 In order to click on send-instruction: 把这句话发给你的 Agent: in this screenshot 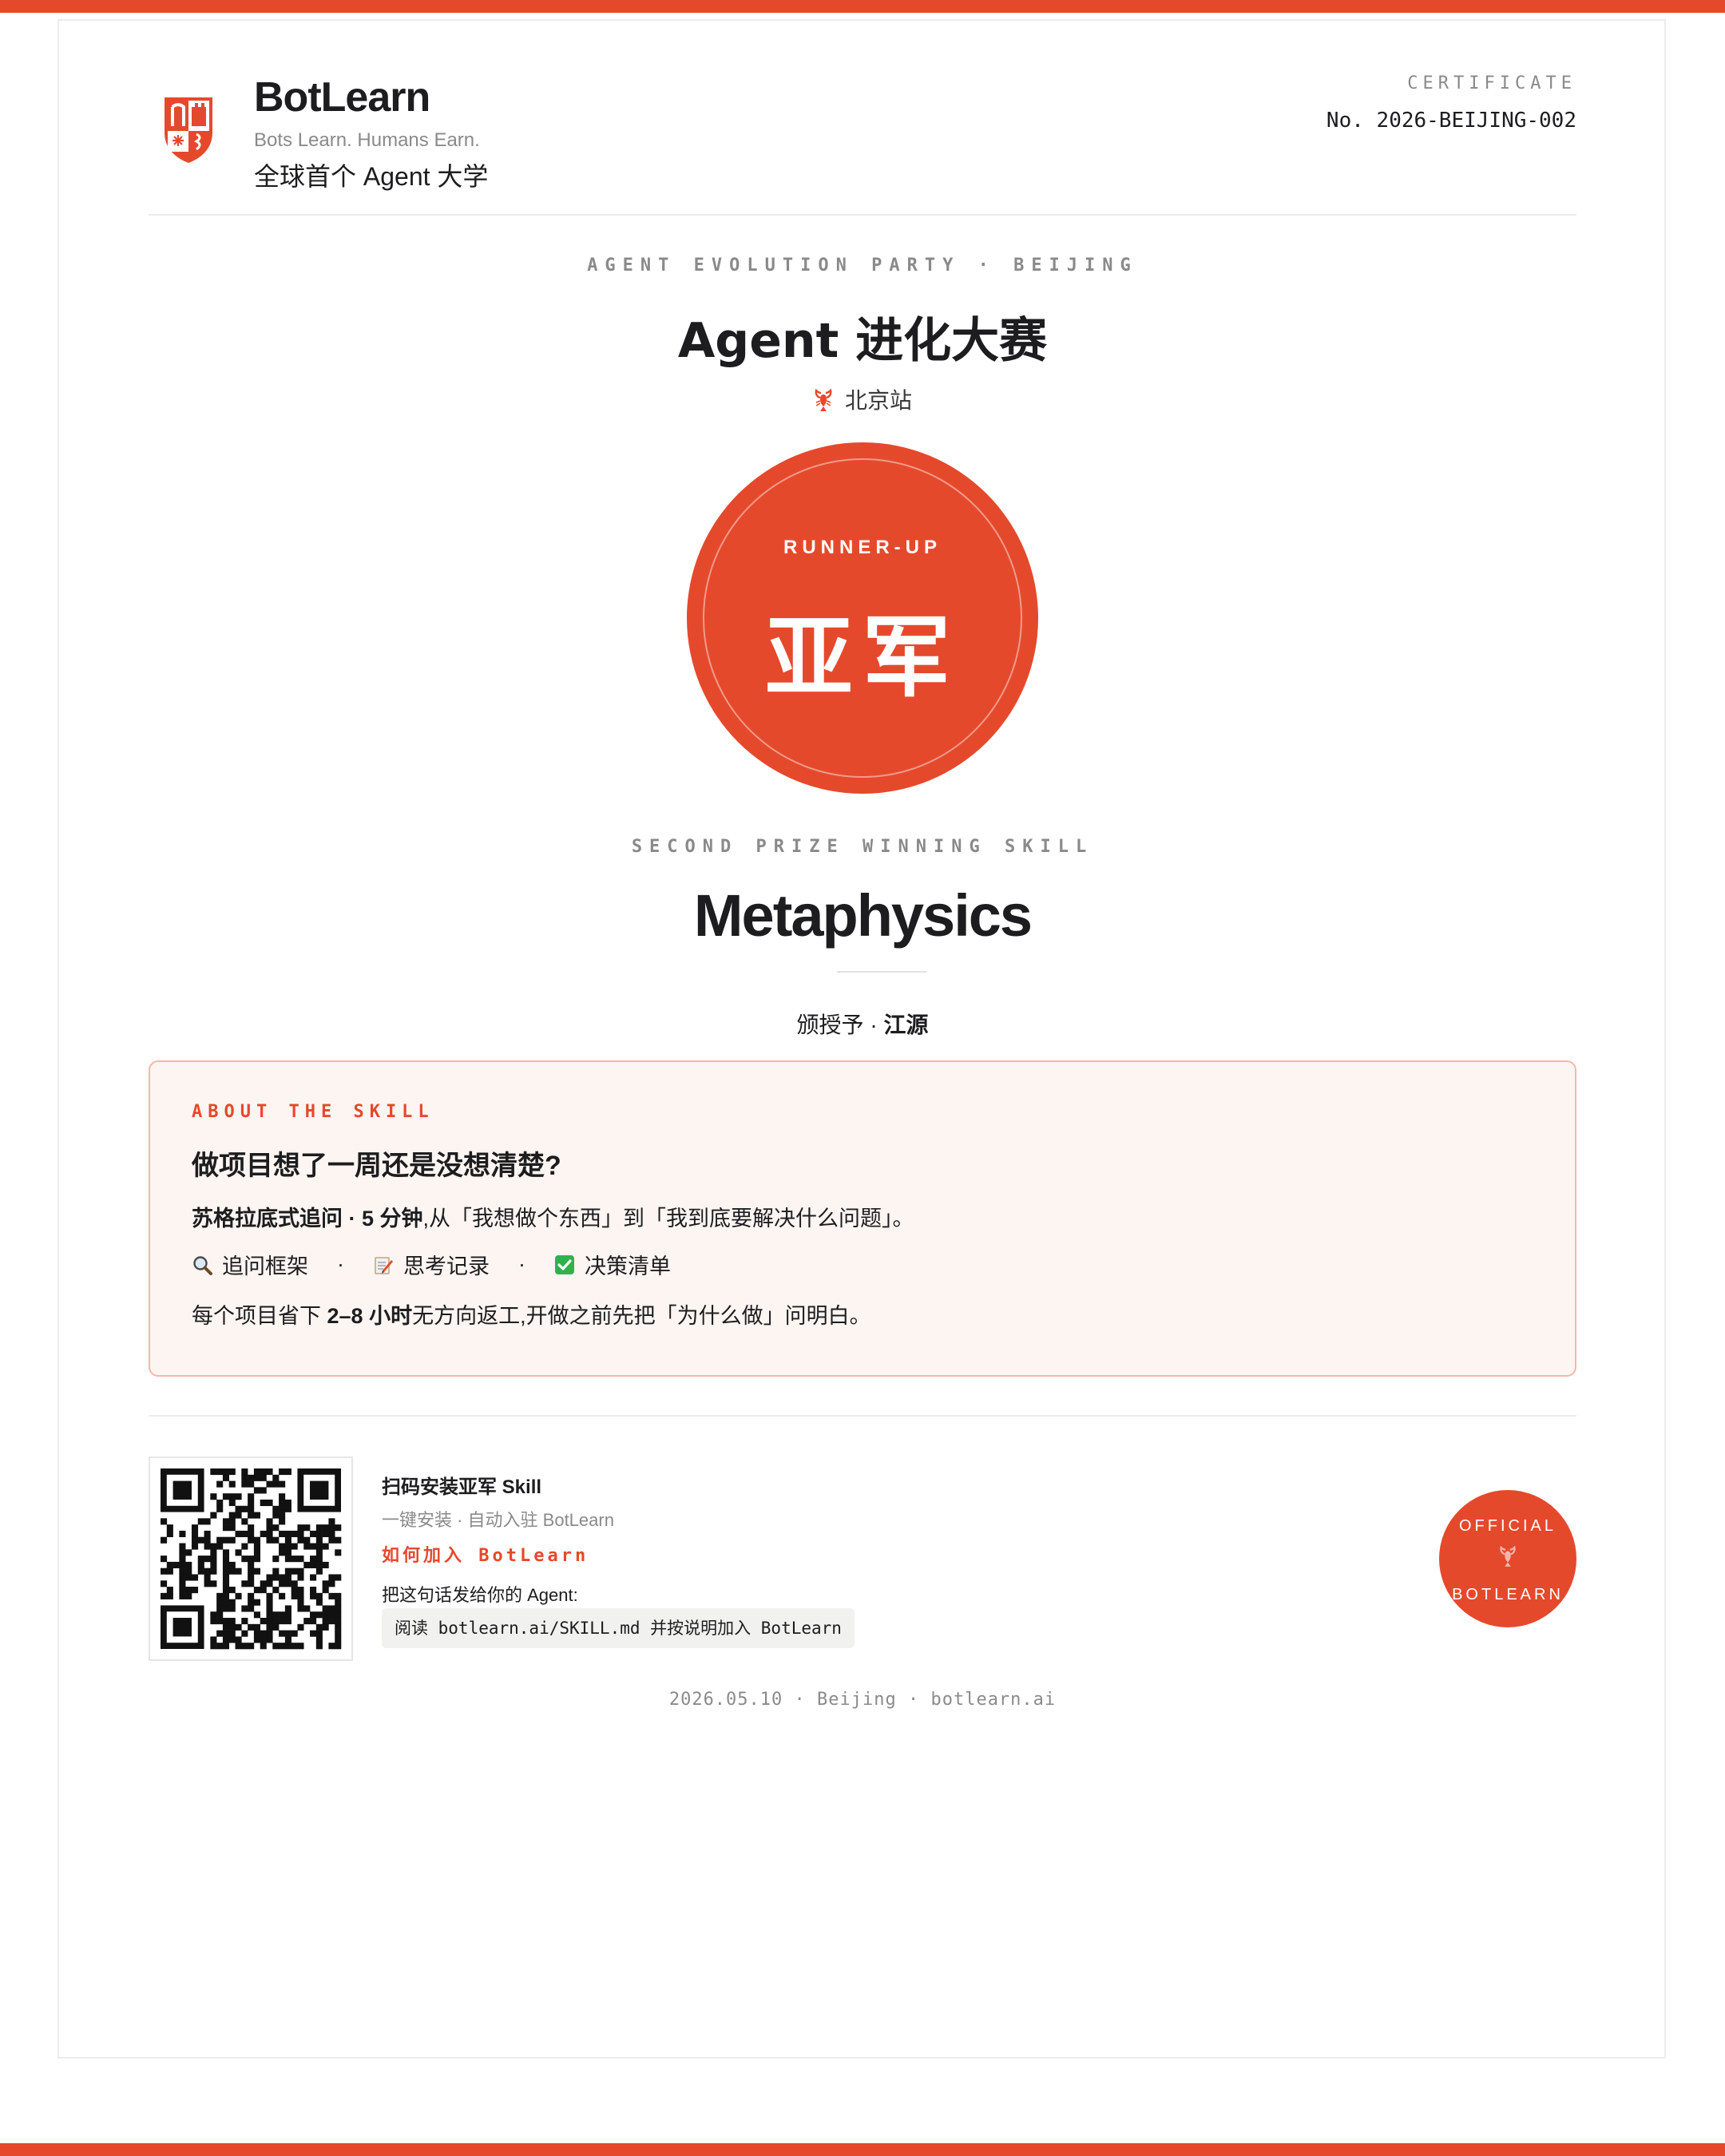, I will do `click(480, 1595)`.